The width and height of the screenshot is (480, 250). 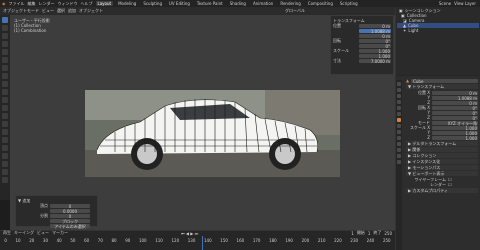 I want to click on section-motion-paths: ▶ モーションパス, so click(x=442, y=167).